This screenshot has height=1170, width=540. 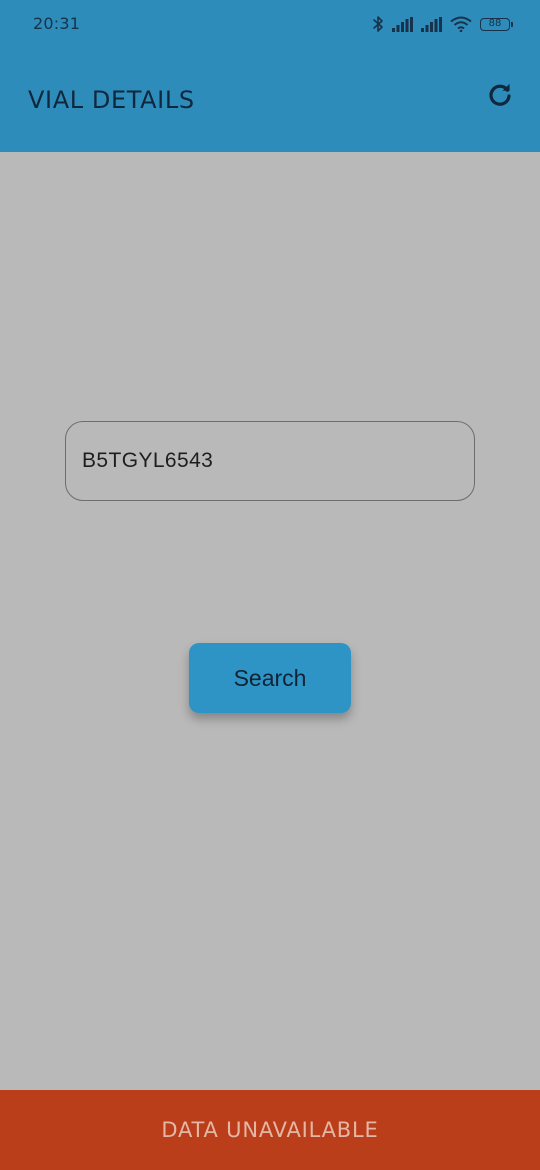 What do you see at coordinates (378, 24) in the screenshot?
I see `bluetooth-icon` at bounding box center [378, 24].